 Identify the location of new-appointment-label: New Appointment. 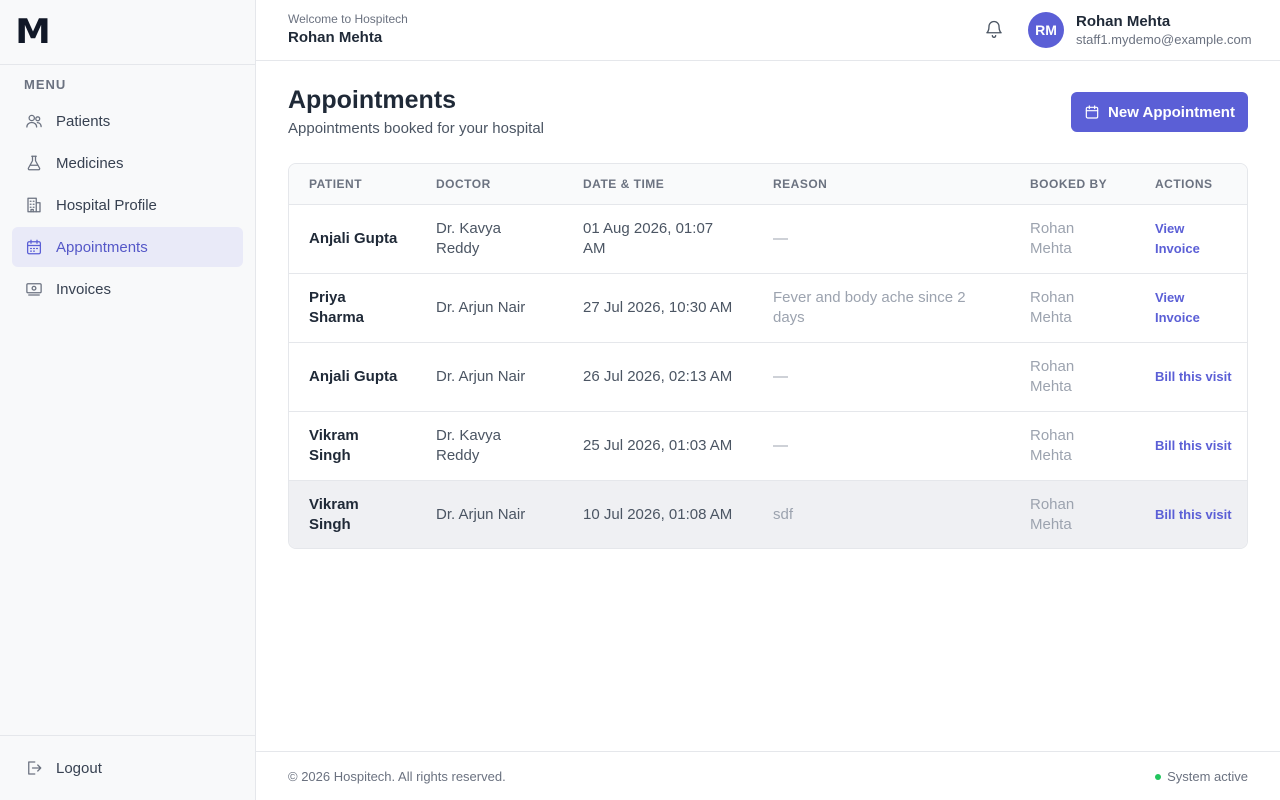
(1171, 112).